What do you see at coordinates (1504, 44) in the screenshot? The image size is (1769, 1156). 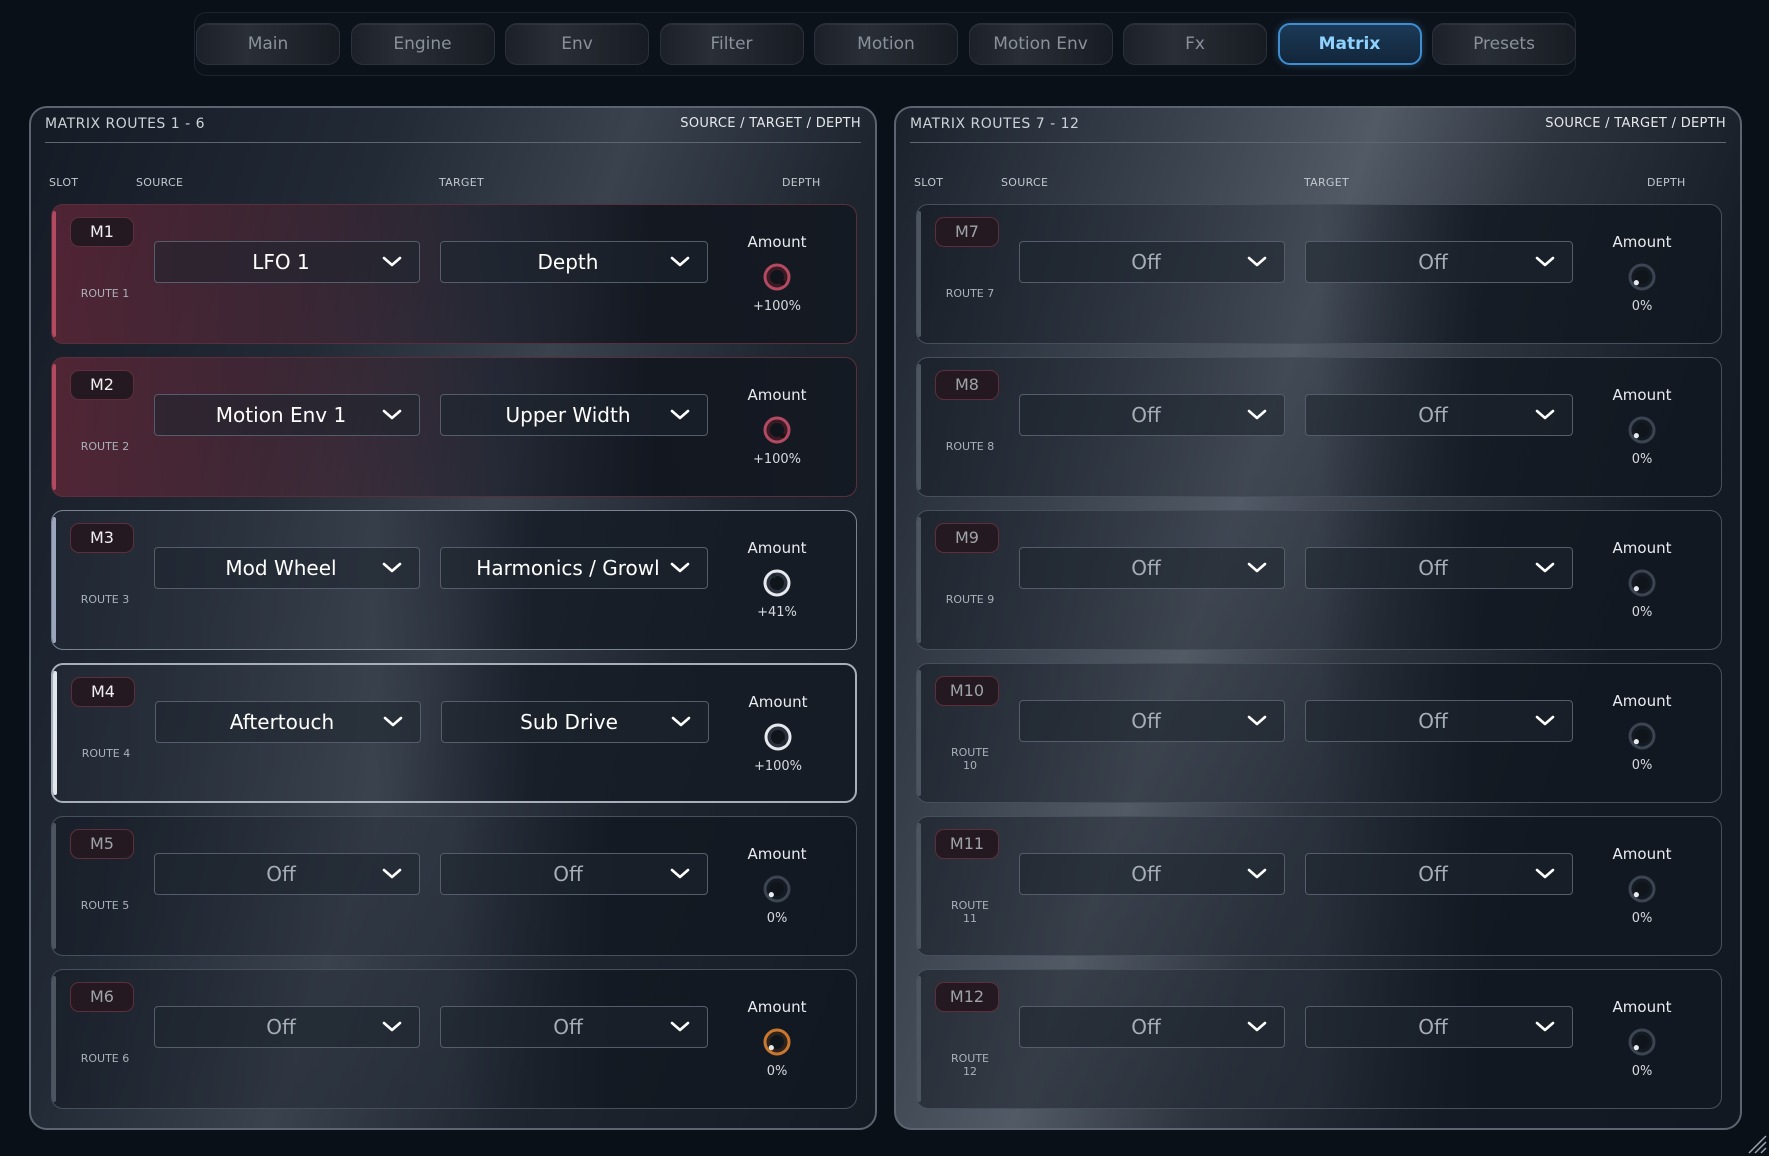 I see `tab-presets: Presets` at bounding box center [1504, 44].